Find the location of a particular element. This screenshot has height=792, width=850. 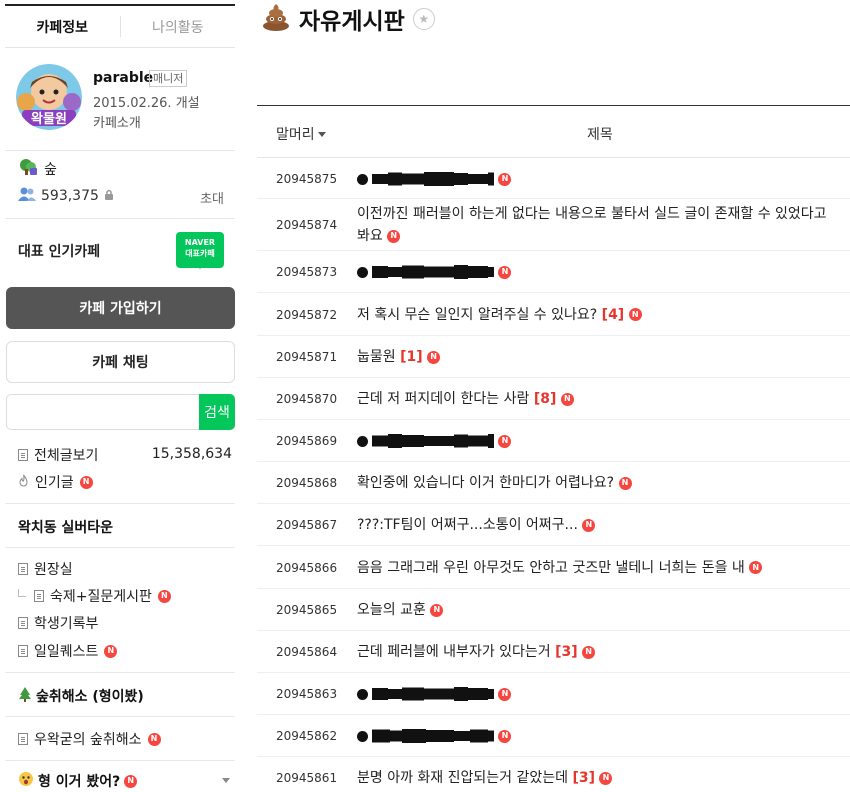

table-row: 20945864 근데 페러블에 내부자가 있다는거 [3] N is located at coordinates (553, 652).